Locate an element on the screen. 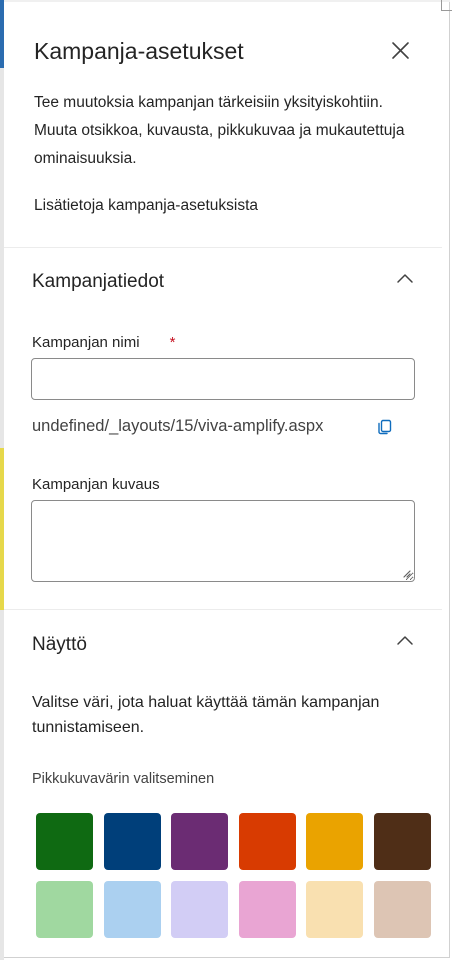 The image size is (452, 960). campaign-description-label: Kampanjan kuvaus is located at coordinates (96, 484).